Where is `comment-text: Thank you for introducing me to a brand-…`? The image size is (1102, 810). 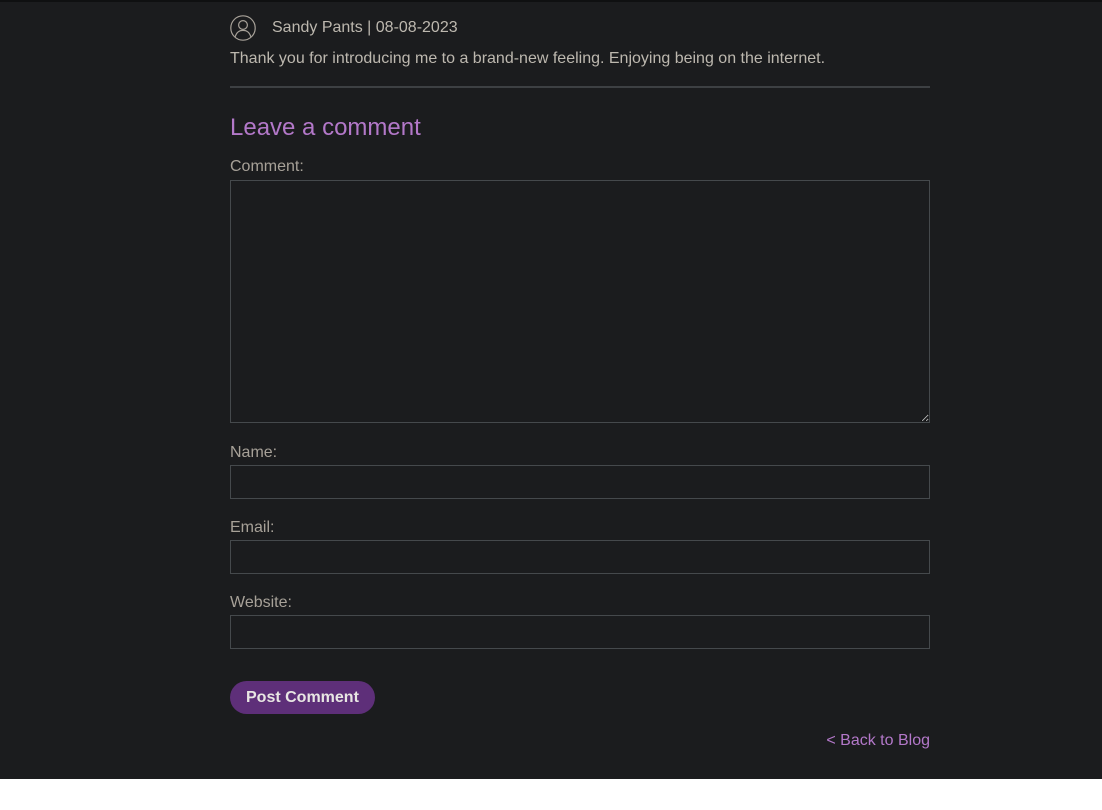 comment-text: Thank you for introducing me to a brand-… is located at coordinates (528, 58).